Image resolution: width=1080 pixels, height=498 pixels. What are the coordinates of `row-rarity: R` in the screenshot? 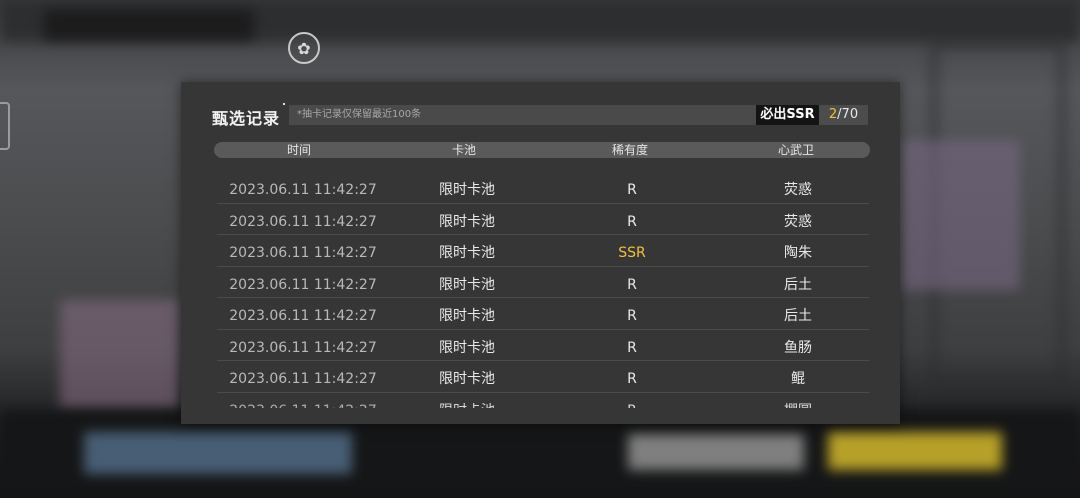 It's located at (632, 401).